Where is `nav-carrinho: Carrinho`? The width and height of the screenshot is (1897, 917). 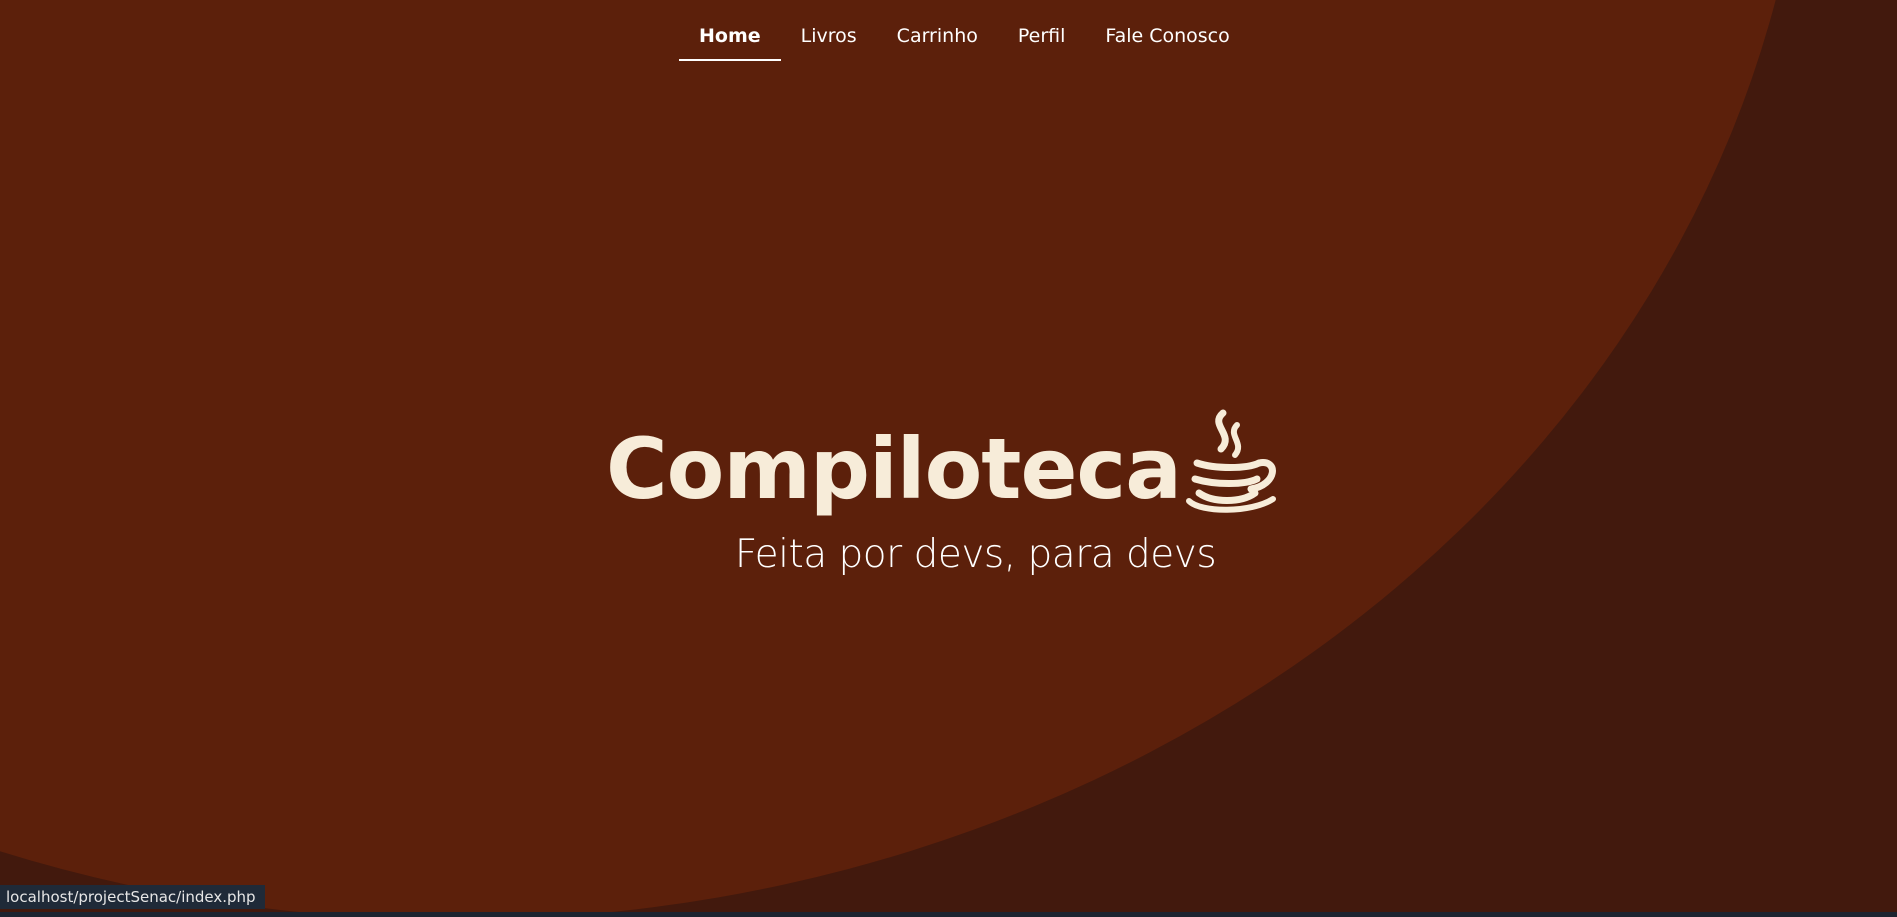 nav-carrinho: Carrinho is located at coordinates (937, 29).